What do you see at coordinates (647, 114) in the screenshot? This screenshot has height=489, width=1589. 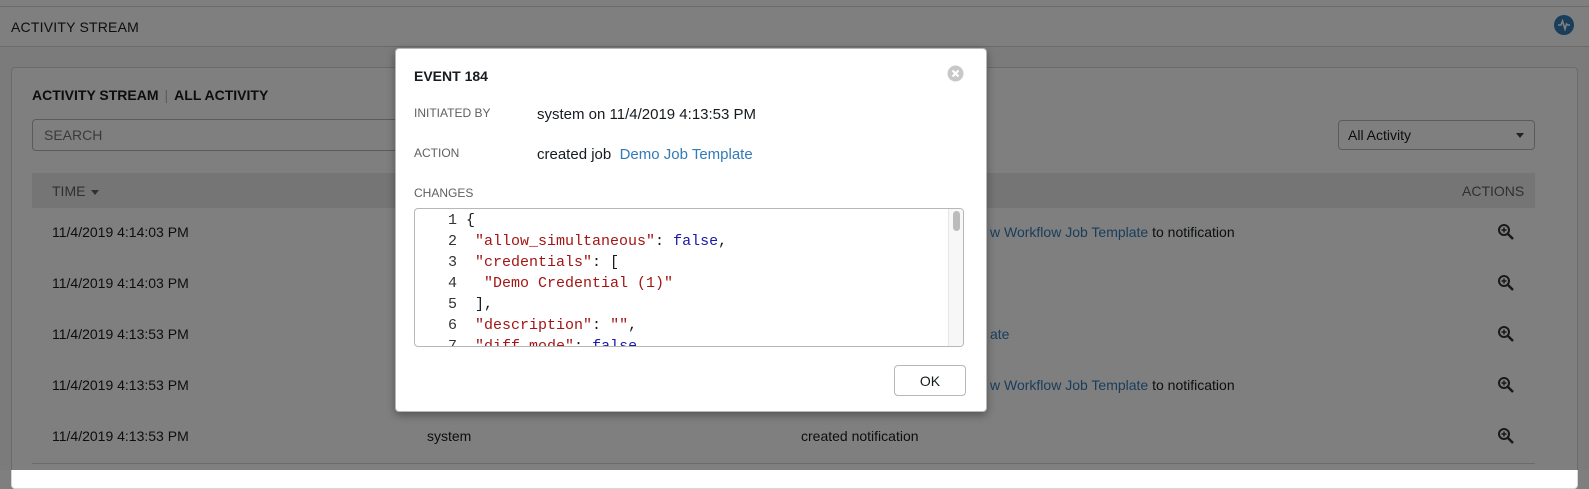 I see `initiated-by-value: system on 11/4/2019 4:13:53 PM` at bounding box center [647, 114].